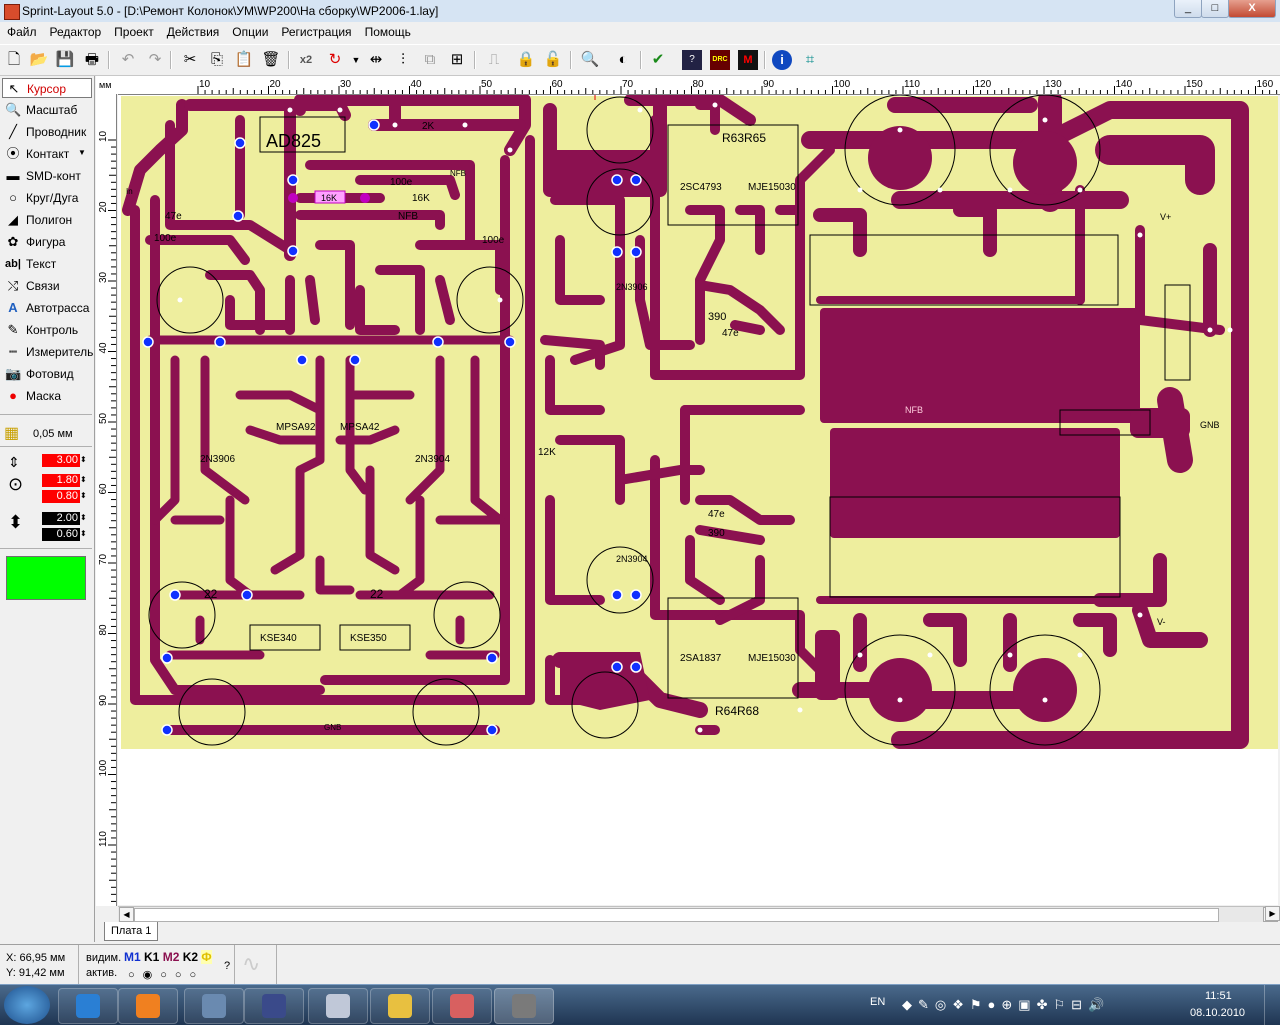 Image resolution: width=1280 pixels, height=1025 pixels. What do you see at coordinates (457, 60) in the screenshot?
I see `ungroup-icon: ⊞` at bounding box center [457, 60].